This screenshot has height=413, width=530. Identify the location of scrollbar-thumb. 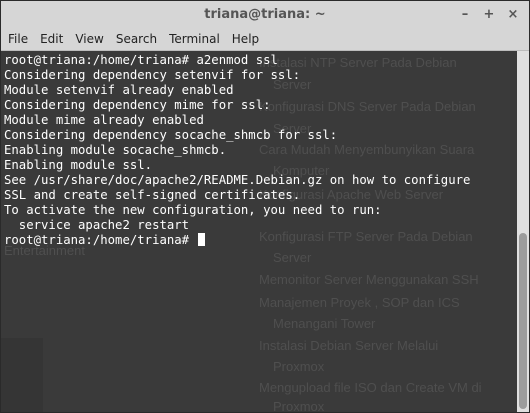
(523, 321).